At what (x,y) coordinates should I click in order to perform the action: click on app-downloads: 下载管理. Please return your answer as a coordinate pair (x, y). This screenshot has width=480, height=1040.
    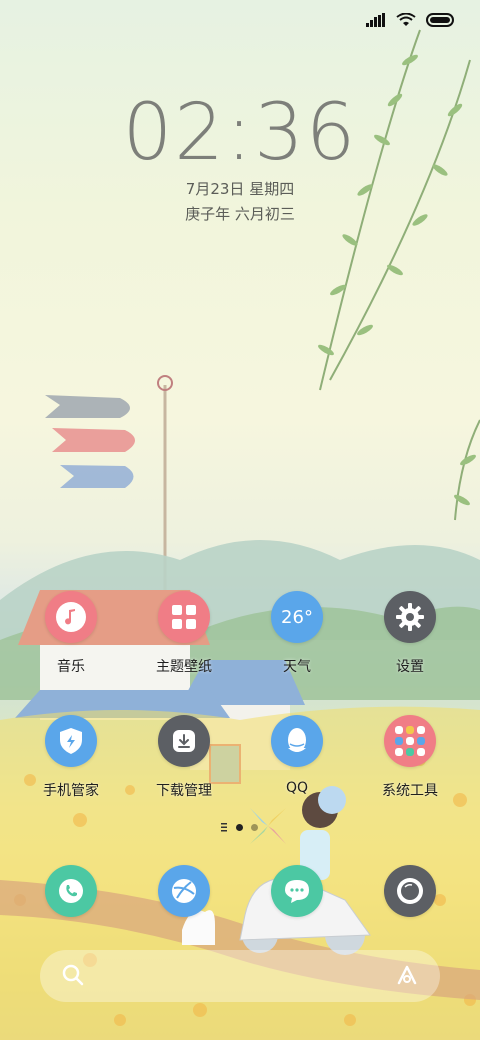
    Looking at the image, I should click on (184, 757).